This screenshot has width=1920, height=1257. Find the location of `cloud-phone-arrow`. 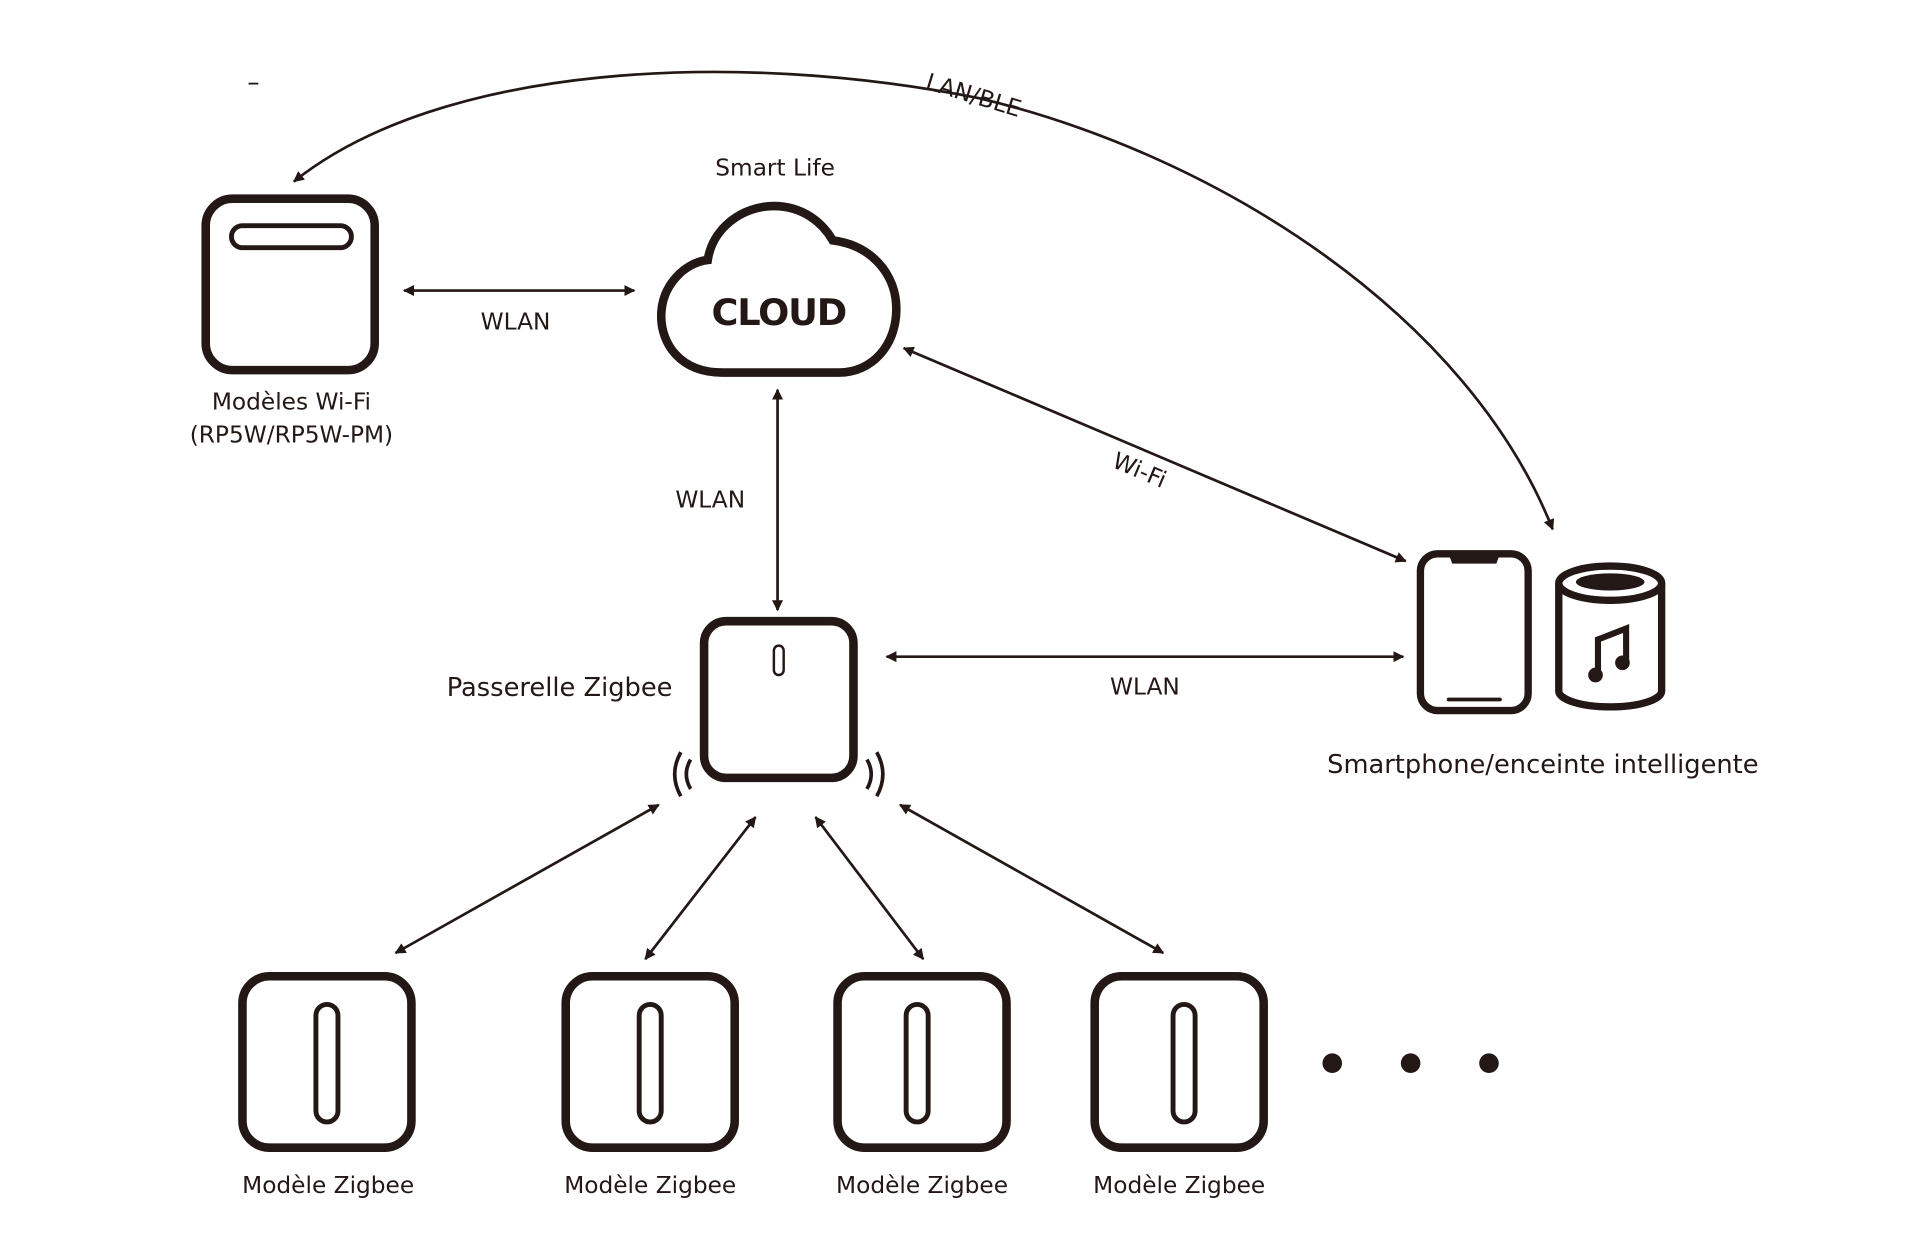

cloud-phone-arrow is located at coordinates (1154, 454).